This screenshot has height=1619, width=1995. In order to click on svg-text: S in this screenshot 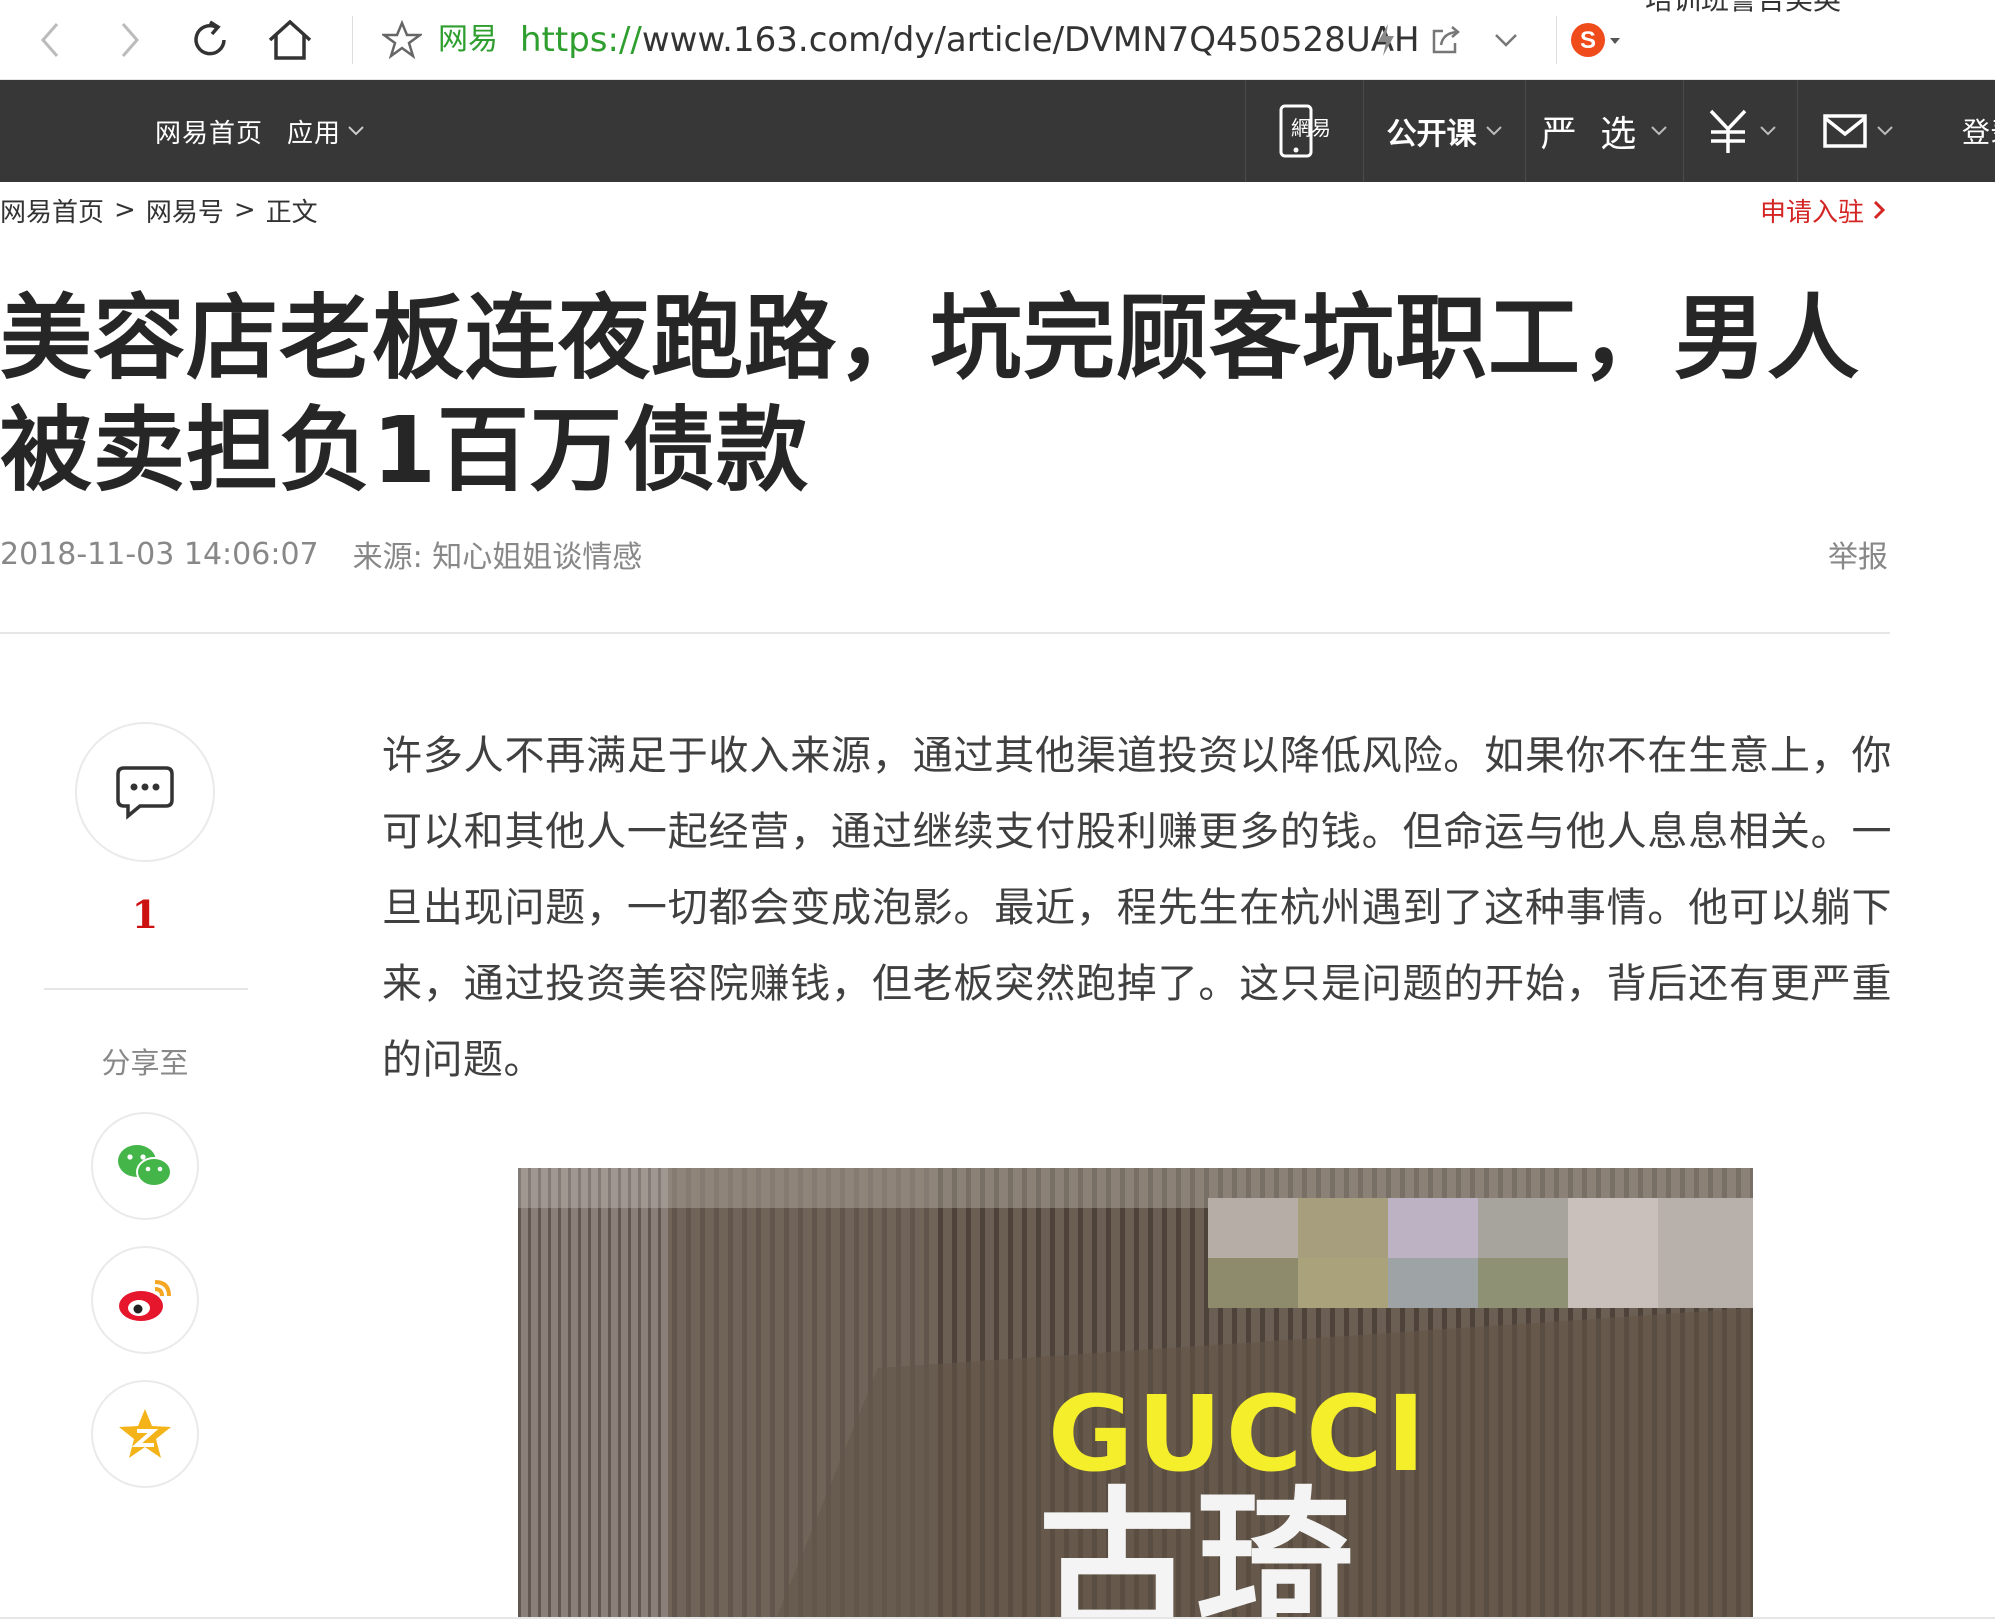, I will do `click(1588, 40)`.